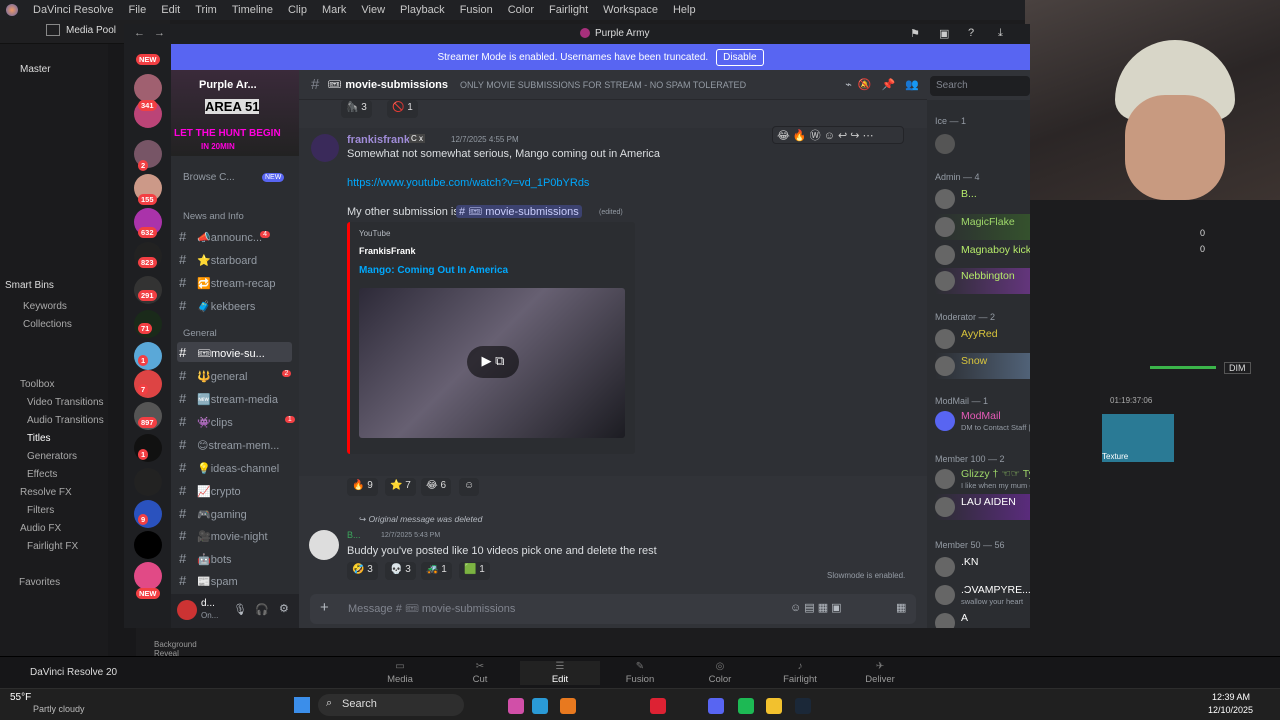  I want to click on category-news: News and Info, so click(213, 216).